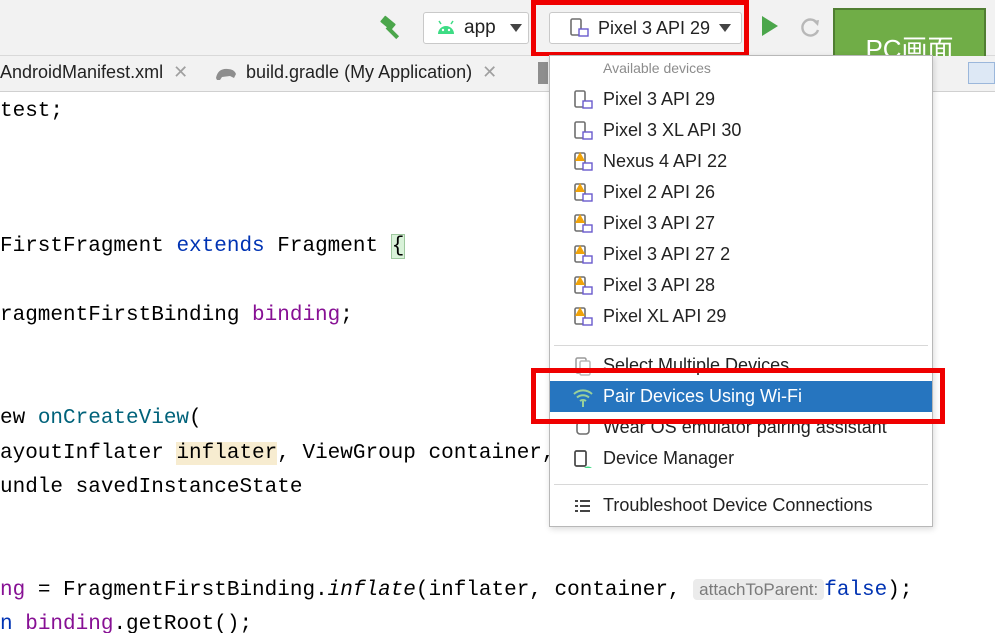 The width and height of the screenshot is (995, 633). I want to click on list-icon, so click(582, 506).